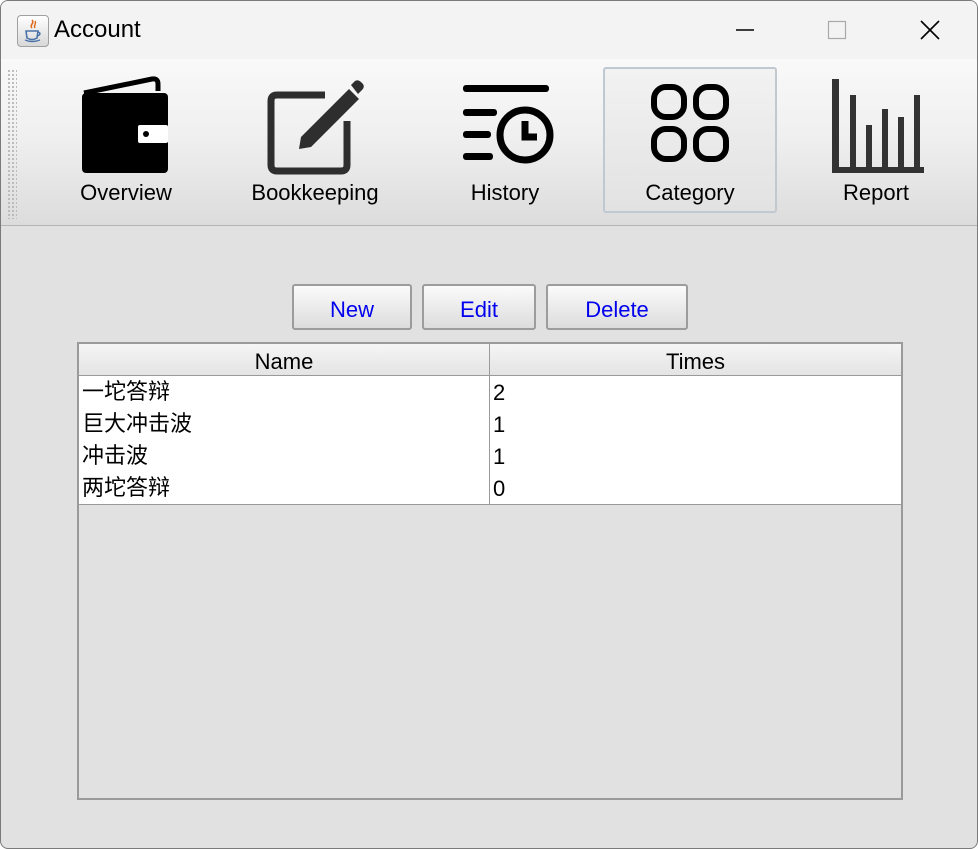 The width and height of the screenshot is (978, 849). What do you see at coordinates (505, 127) in the screenshot?
I see `history-icon` at bounding box center [505, 127].